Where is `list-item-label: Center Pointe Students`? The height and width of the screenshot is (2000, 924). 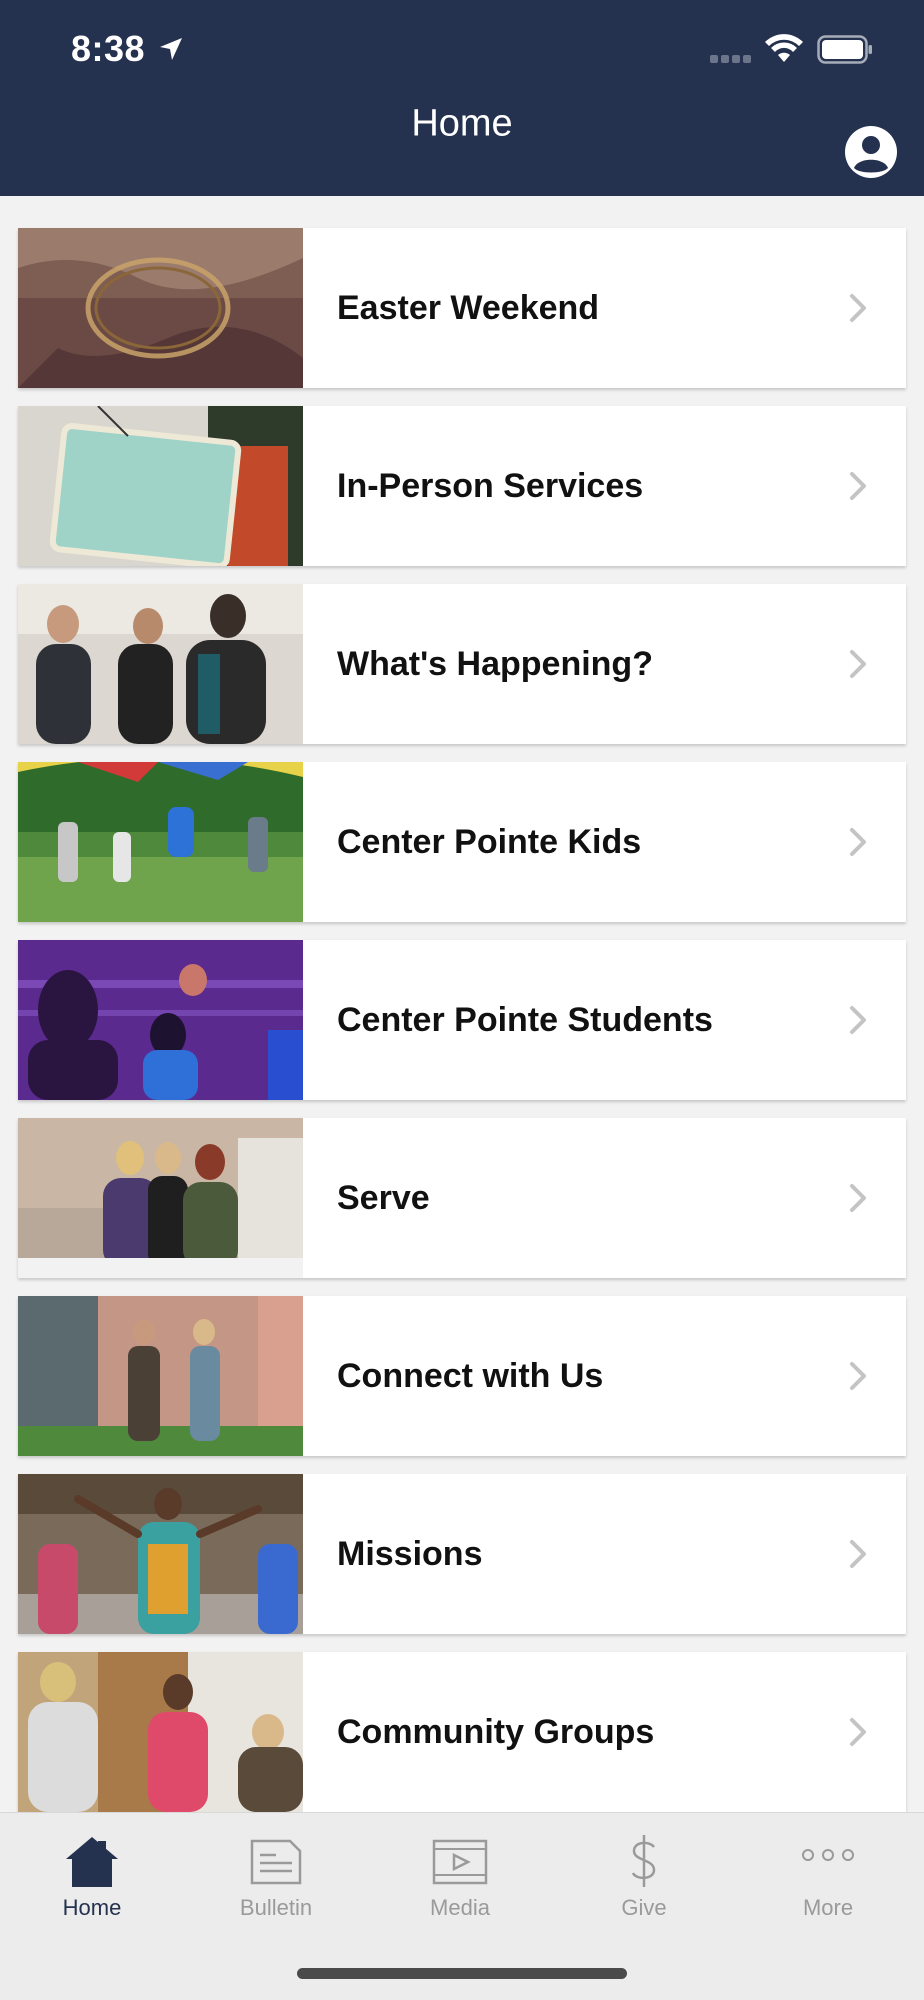 list-item-label: Center Pointe Students is located at coordinates (525, 1019).